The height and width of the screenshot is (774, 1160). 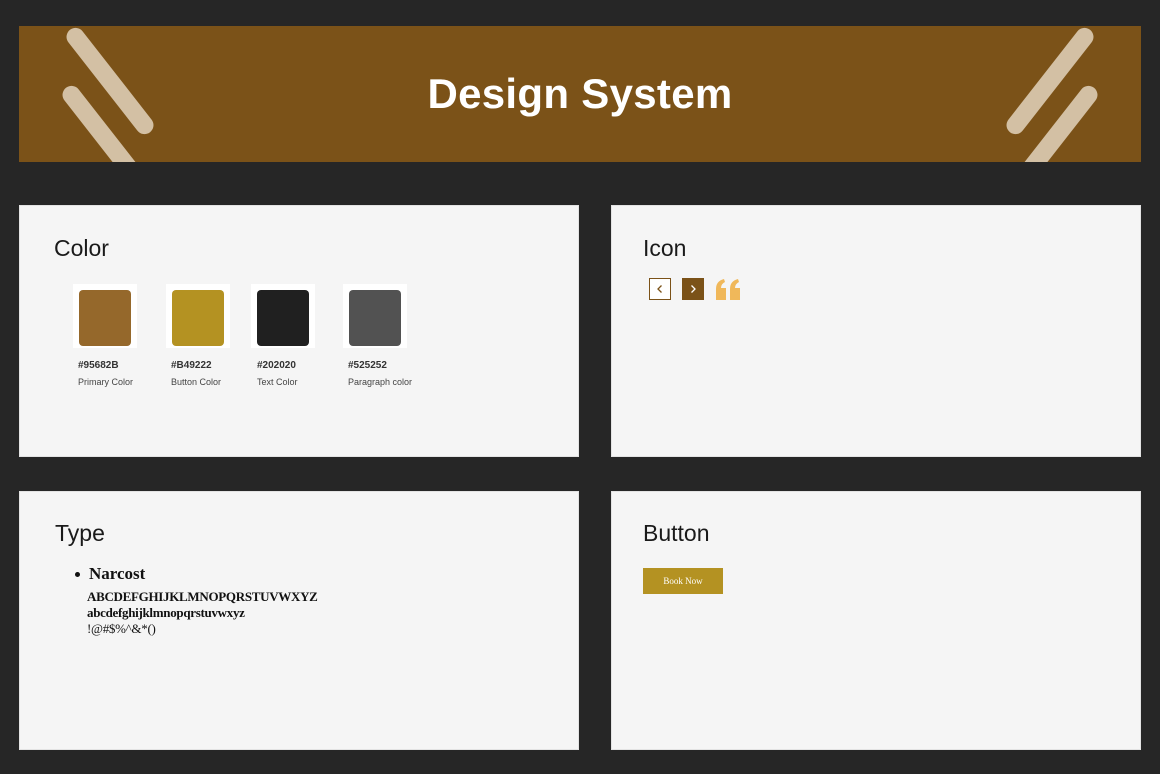 I want to click on color-swatch-text, so click(x=283, y=316).